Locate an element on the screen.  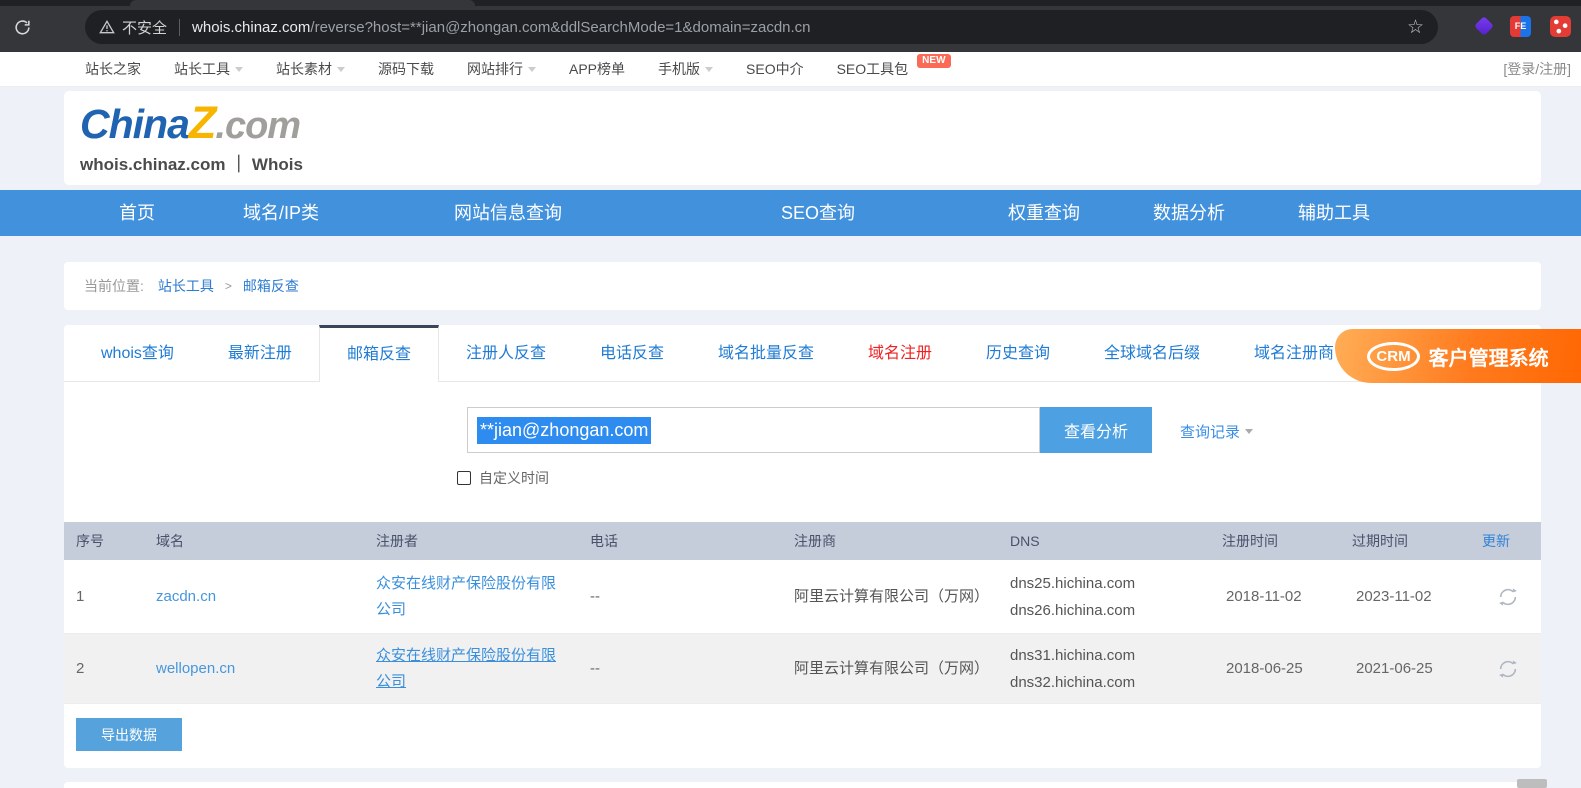
tab-phone-reverse: 电话反查 is located at coordinates (632, 353).